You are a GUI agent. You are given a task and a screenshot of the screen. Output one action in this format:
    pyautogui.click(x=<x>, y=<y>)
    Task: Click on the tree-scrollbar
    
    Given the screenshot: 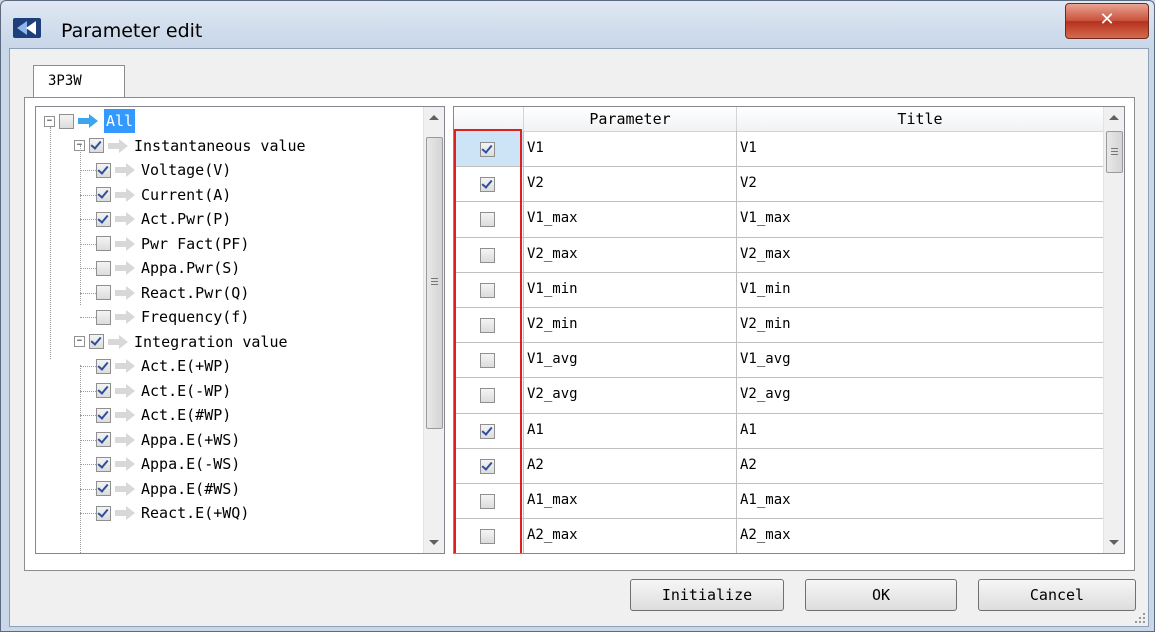 What is the action you would take?
    pyautogui.click(x=433, y=330)
    